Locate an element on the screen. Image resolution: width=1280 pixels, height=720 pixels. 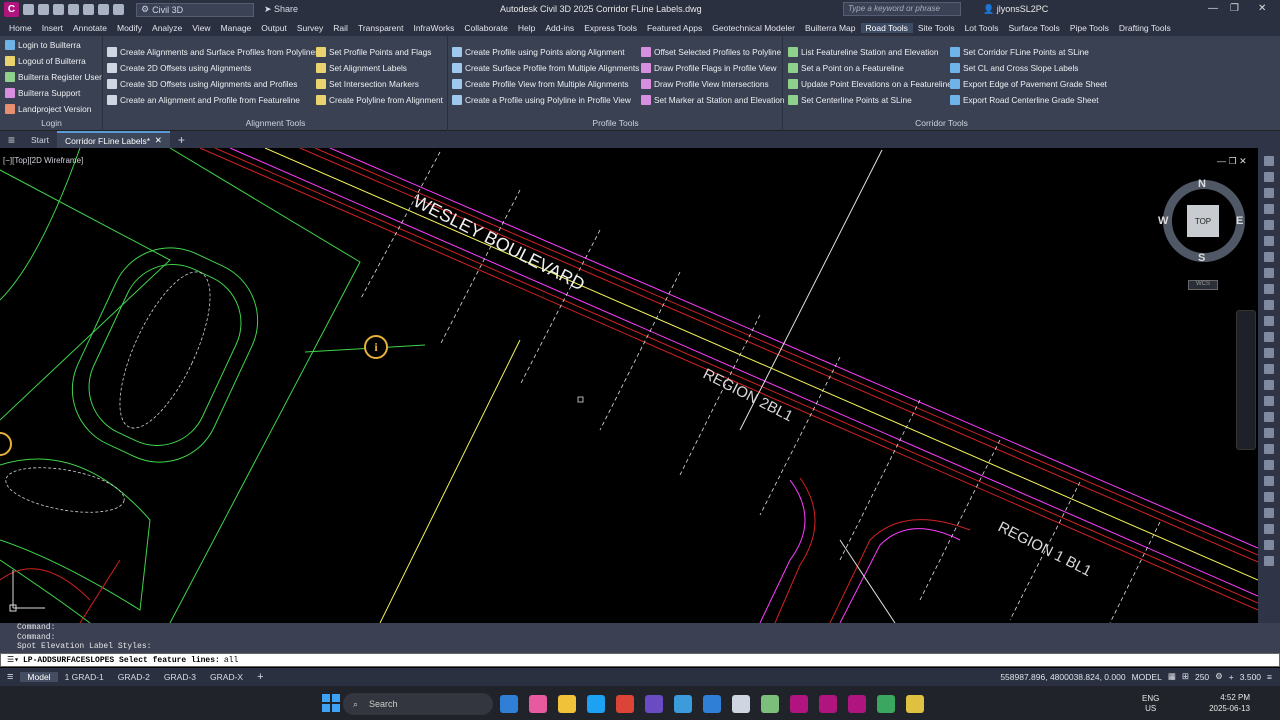
system-clock: 4:52 PM 2025-06-13 is located at coordinates (1229, 703).